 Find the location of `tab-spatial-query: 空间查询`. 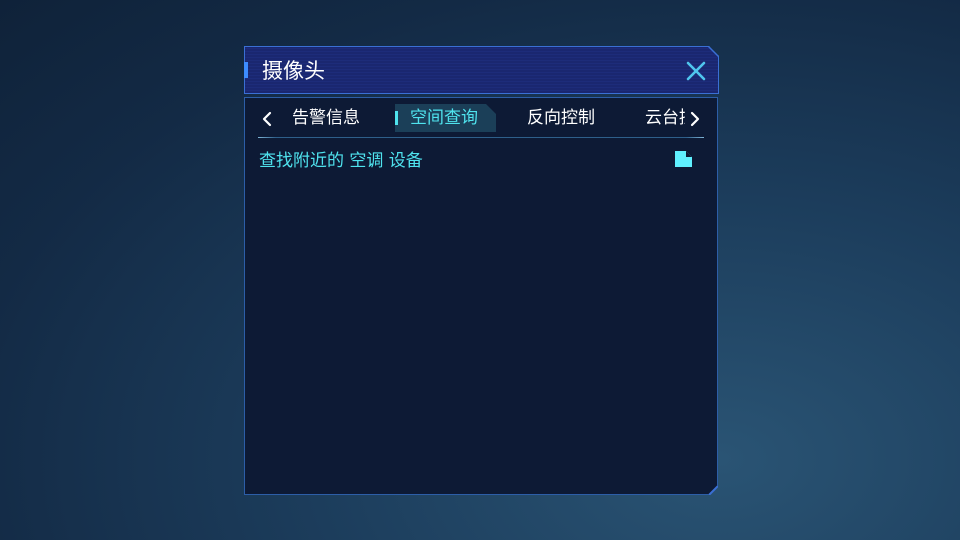

tab-spatial-query: 空间查询 is located at coordinates (444, 118).